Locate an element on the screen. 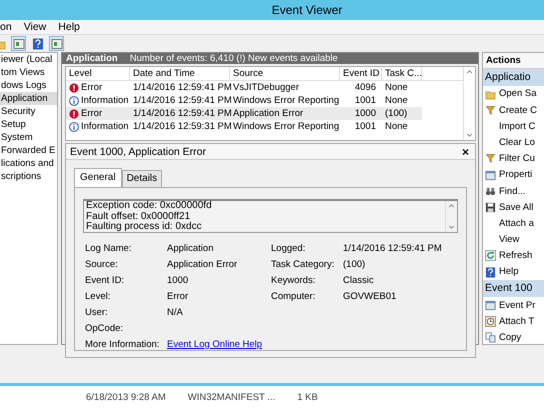 Image resolution: width=544 pixels, height=409 pixels. action-label: Open Sa is located at coordinates (517, 94).